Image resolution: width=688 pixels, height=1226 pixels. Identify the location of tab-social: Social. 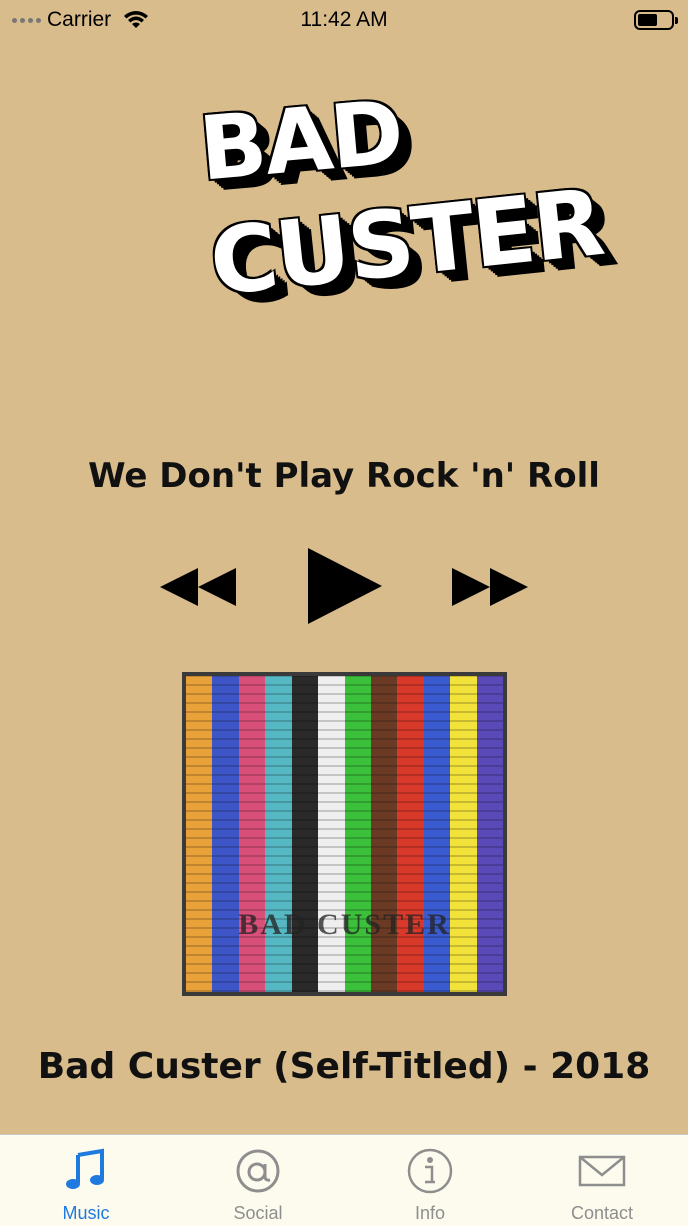
(258, 1180).